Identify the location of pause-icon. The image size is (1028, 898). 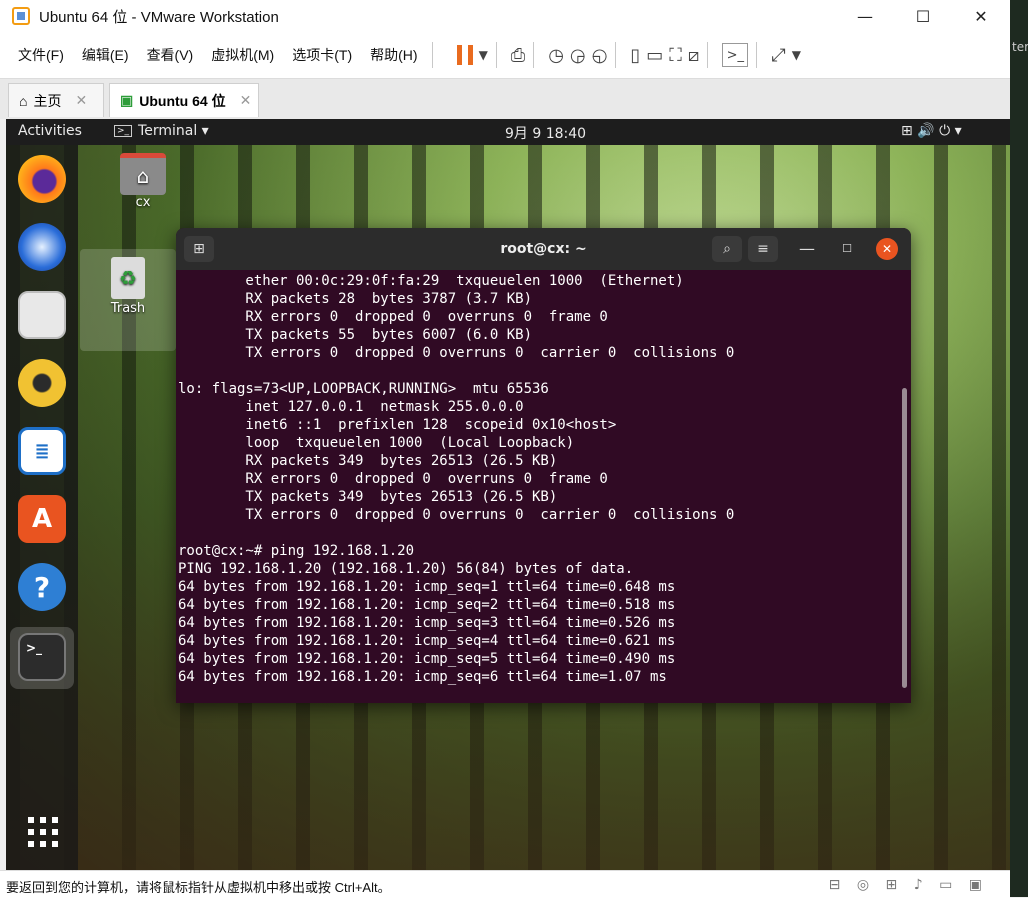
(464, 55).